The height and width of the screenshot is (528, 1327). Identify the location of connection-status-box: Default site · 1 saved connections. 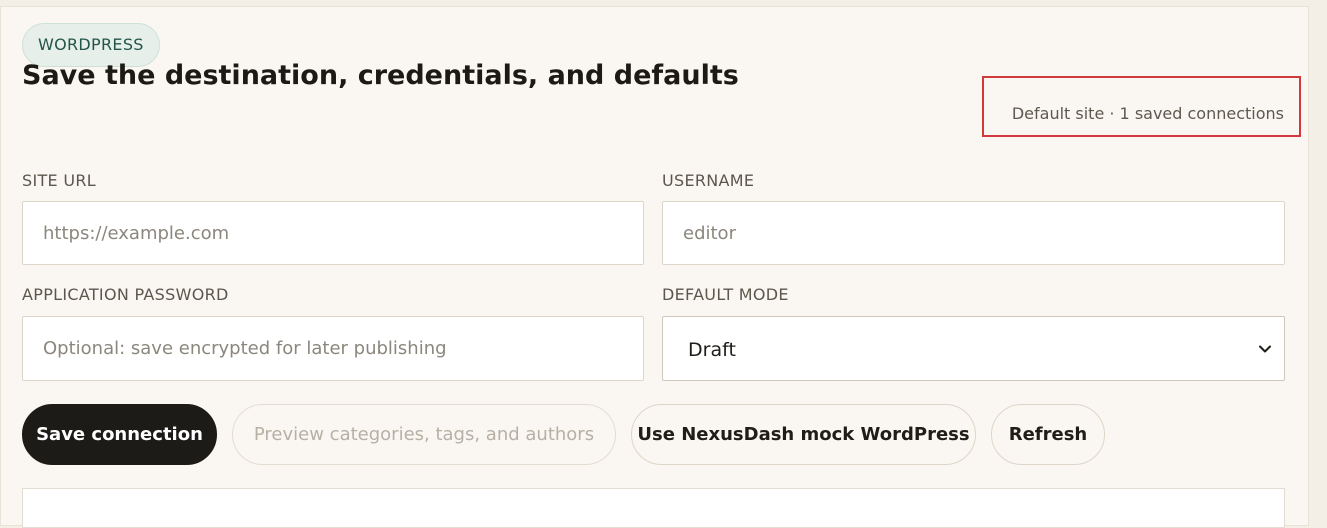
(1141, 106).